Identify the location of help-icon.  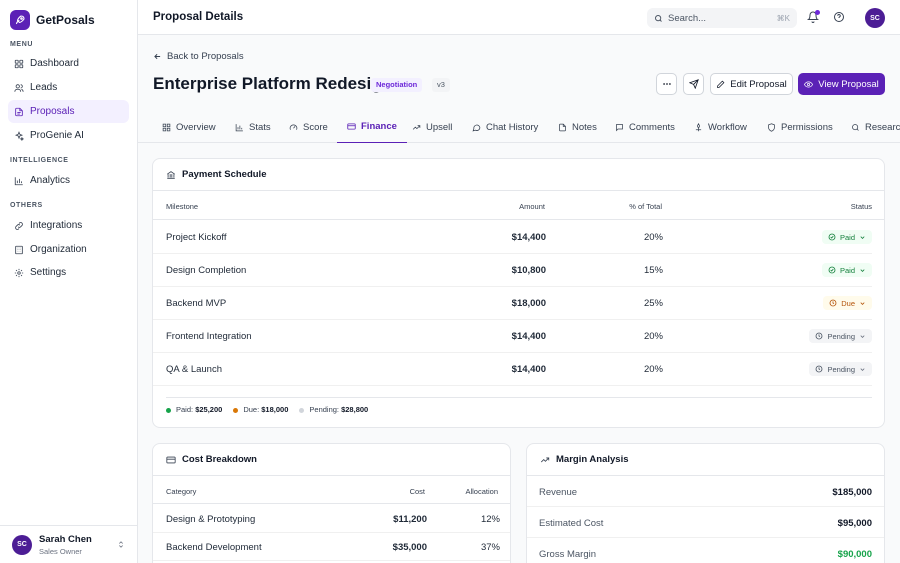
(839, 17).